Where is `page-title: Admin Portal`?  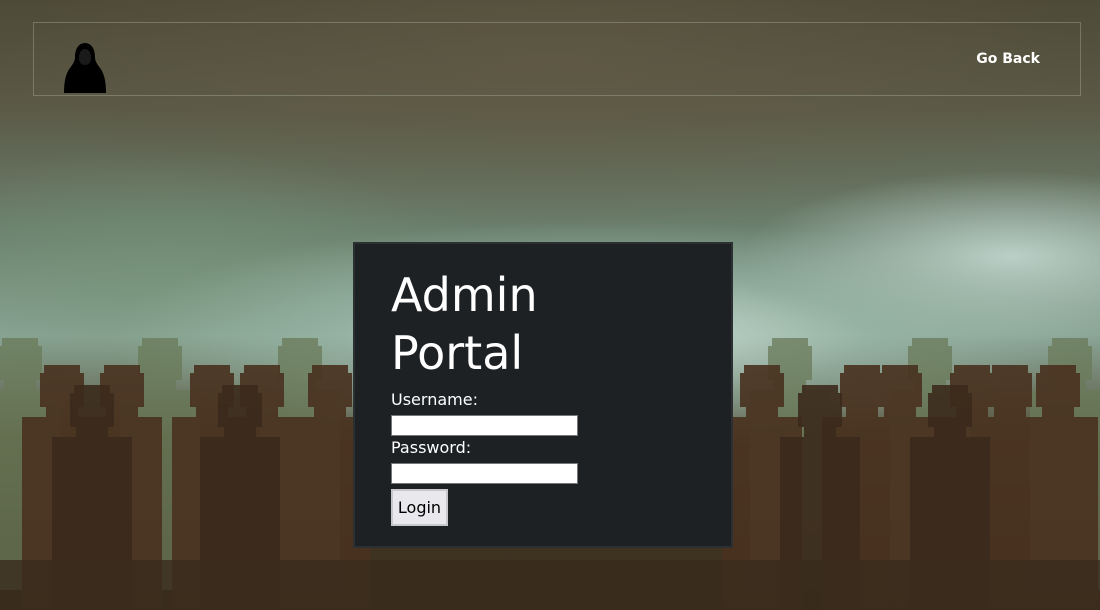
page-title: Admin Portal is located at coordinates (464, 324).